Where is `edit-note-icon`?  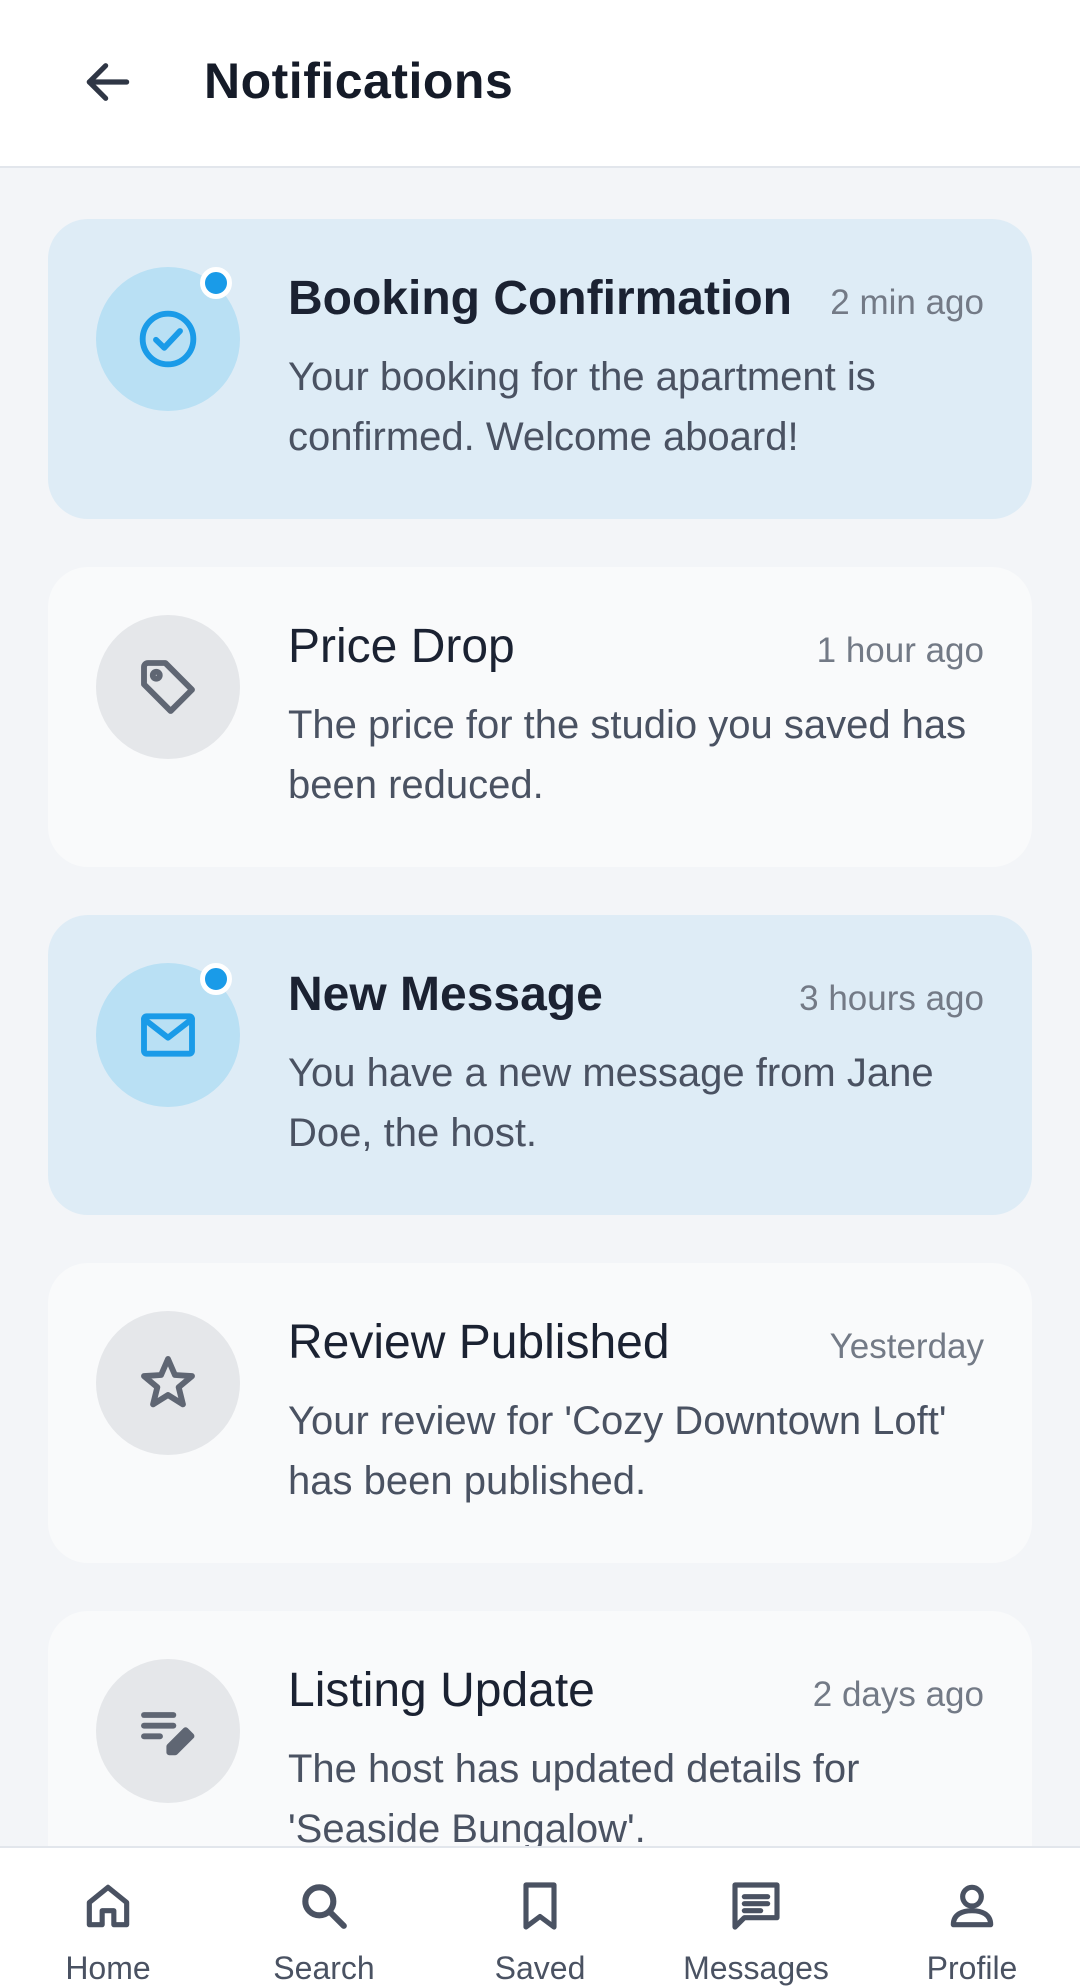
edit-note-icon is located at coordinates (168, 1734).